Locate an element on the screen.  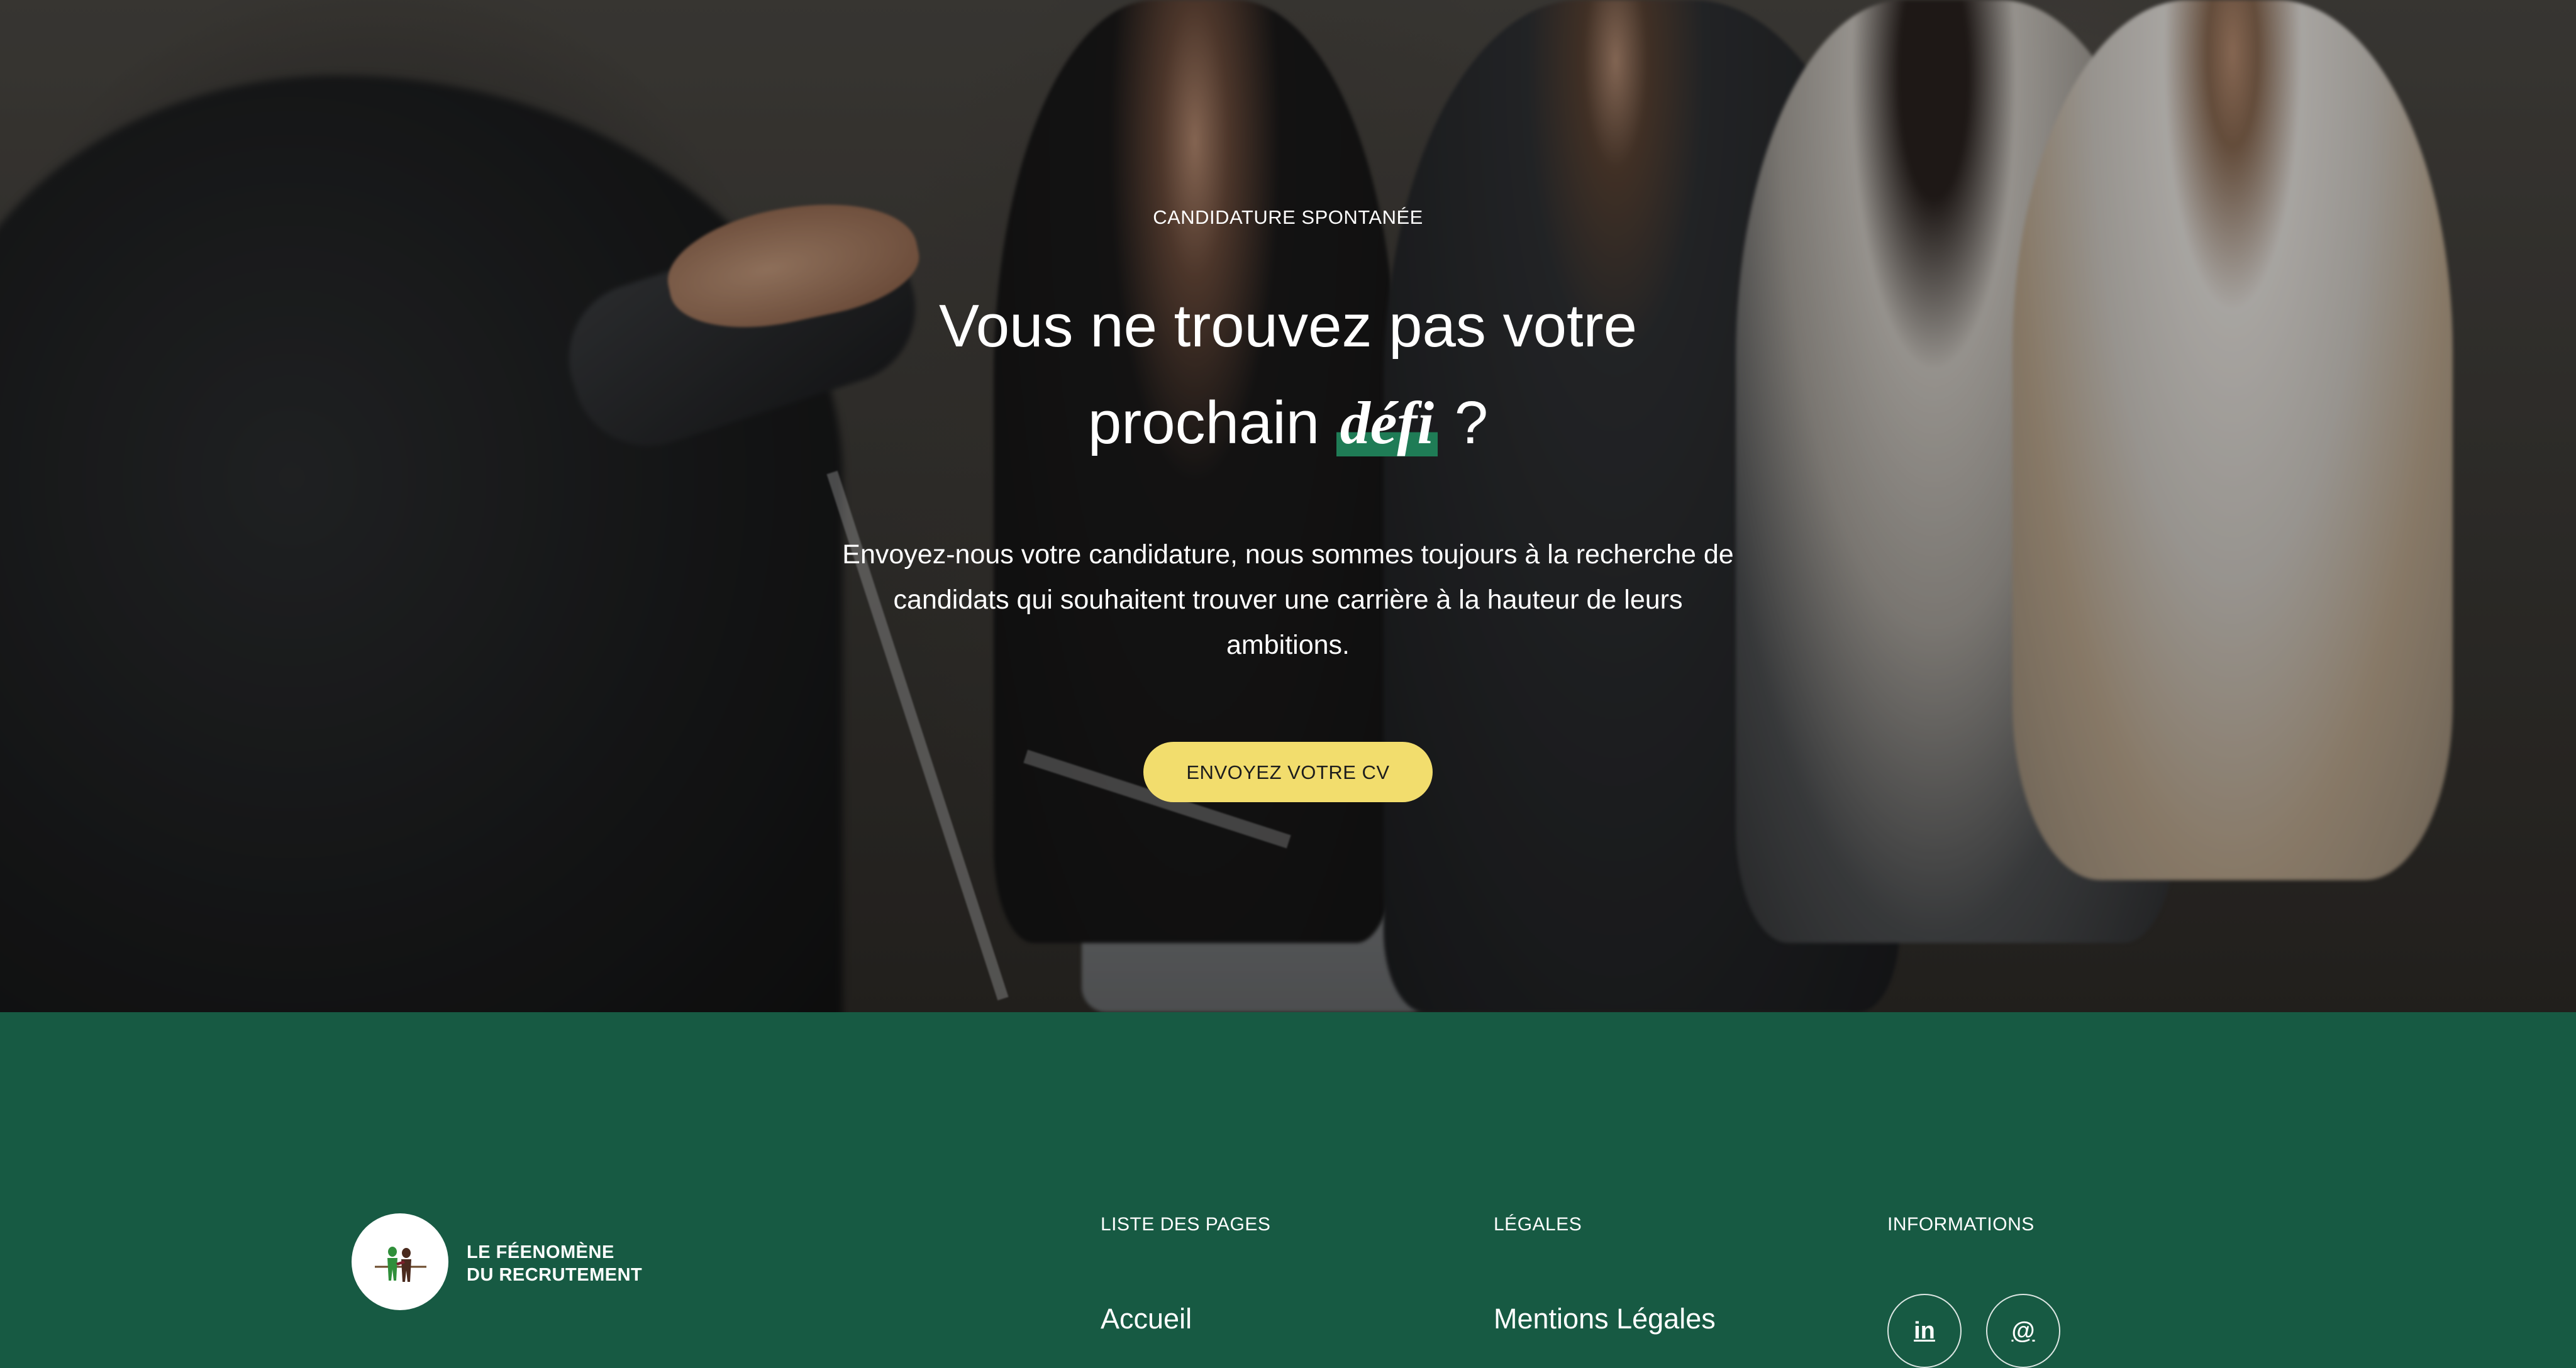
footer-column-title: LISTE DES PAGES is located at coordinates (1186, 1224).